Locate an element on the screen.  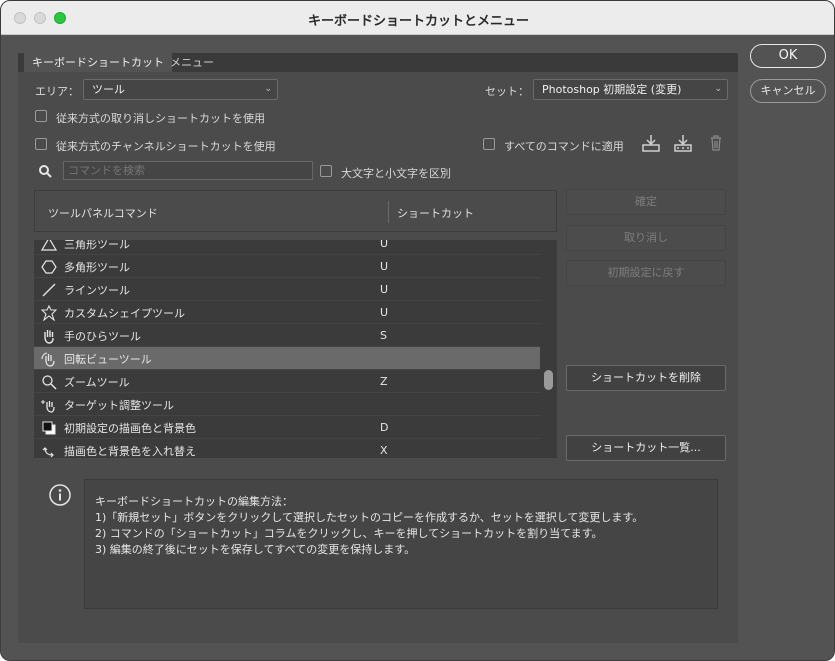
use-default-button: 初期設定に戻す is located at coordinates (646, 273).